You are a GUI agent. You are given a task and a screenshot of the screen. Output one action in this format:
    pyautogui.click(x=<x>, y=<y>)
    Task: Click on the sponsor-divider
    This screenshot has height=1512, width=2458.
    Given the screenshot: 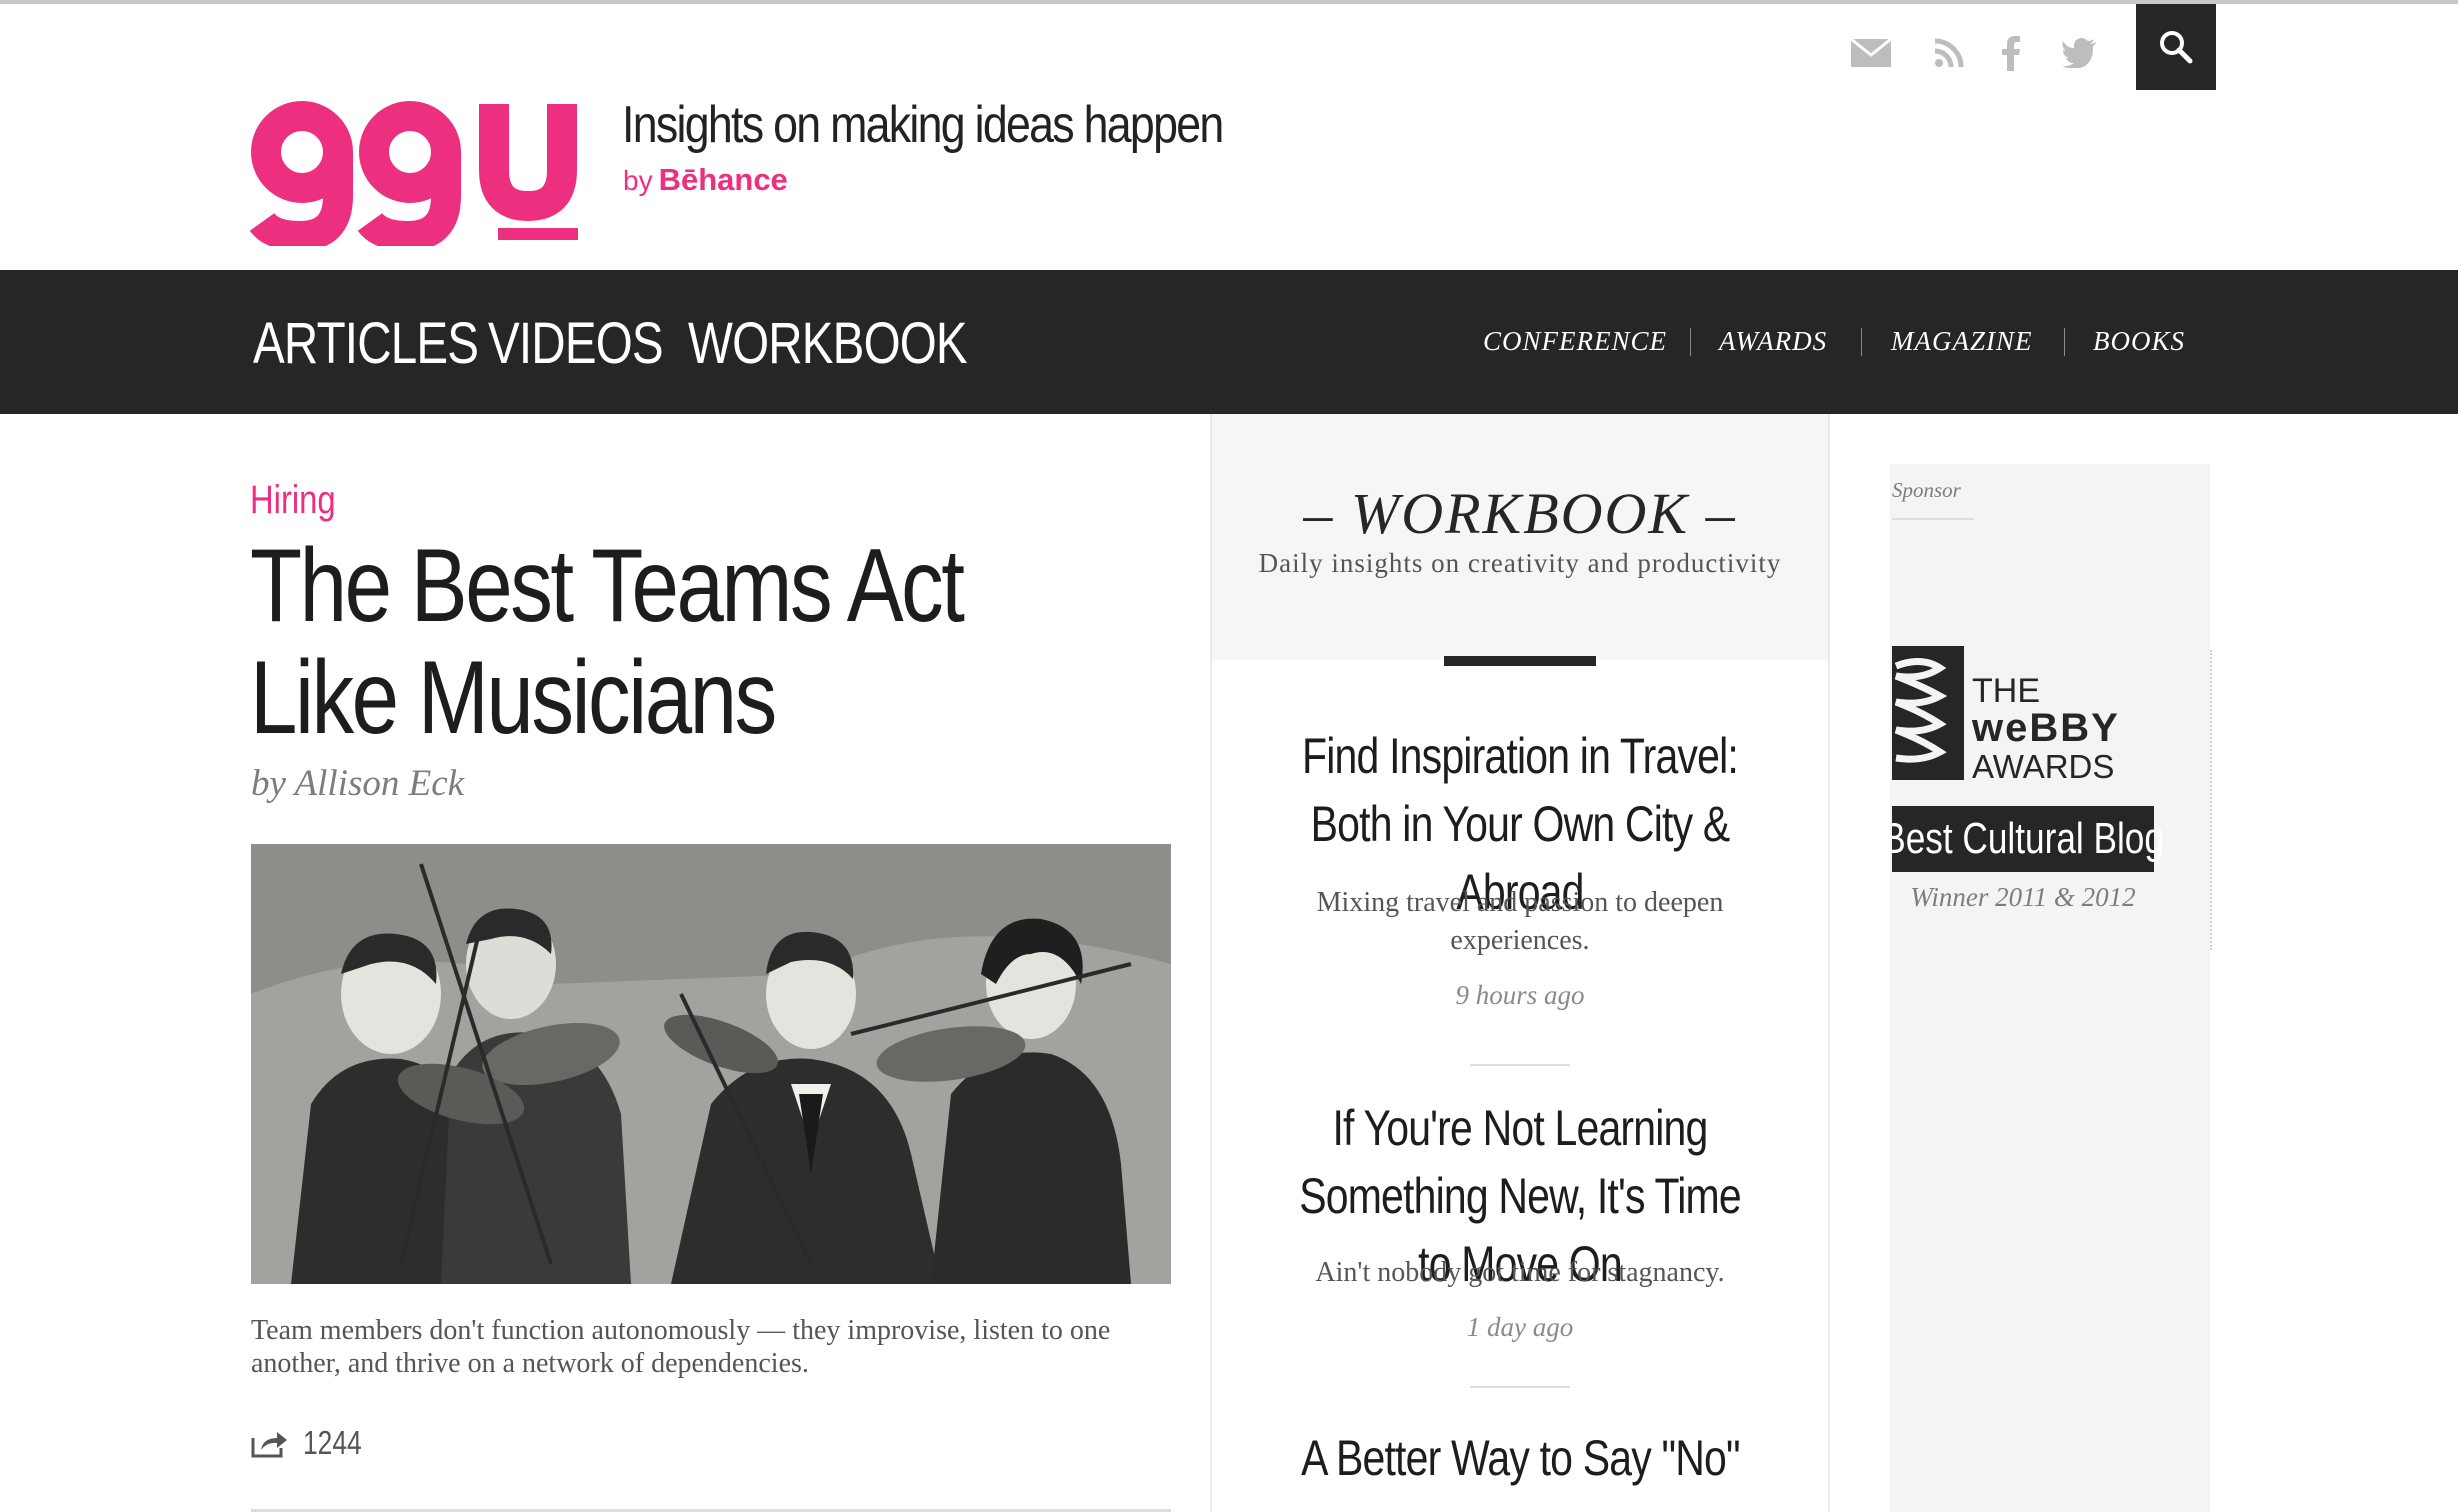 What is the action you would take?
    pyautogui.click(x=1933, y=519)
    